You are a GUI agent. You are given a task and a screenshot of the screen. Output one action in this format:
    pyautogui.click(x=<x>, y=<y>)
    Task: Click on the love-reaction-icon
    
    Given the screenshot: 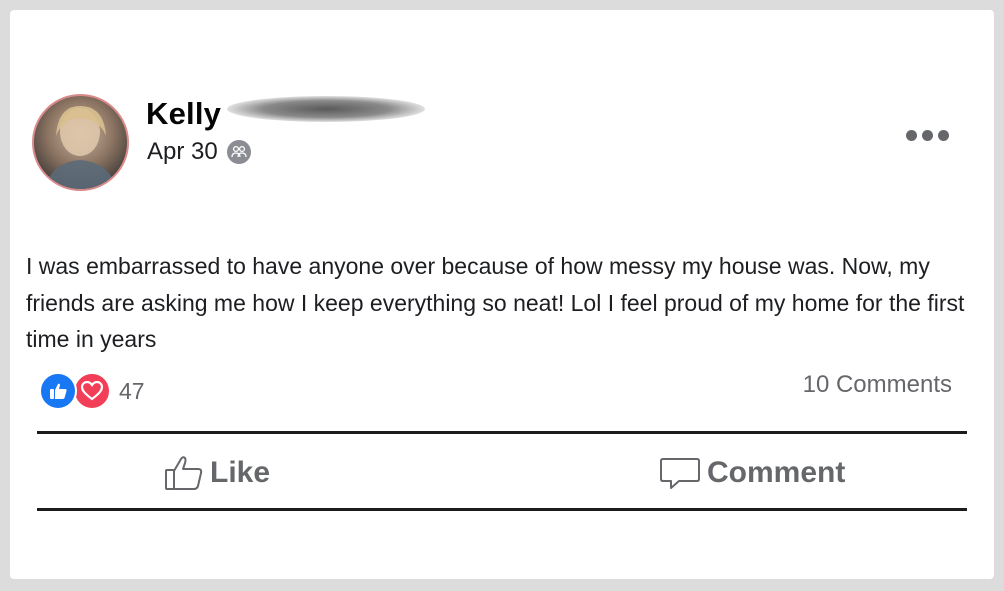 What is the action you would take?
    pyautogui.click(x=92, y=391)
    